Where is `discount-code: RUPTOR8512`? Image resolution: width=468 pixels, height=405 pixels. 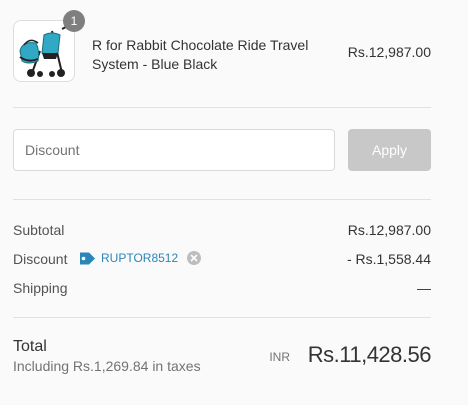 discount-code: RUPTOR8512 is located at coordinates (140, 258).